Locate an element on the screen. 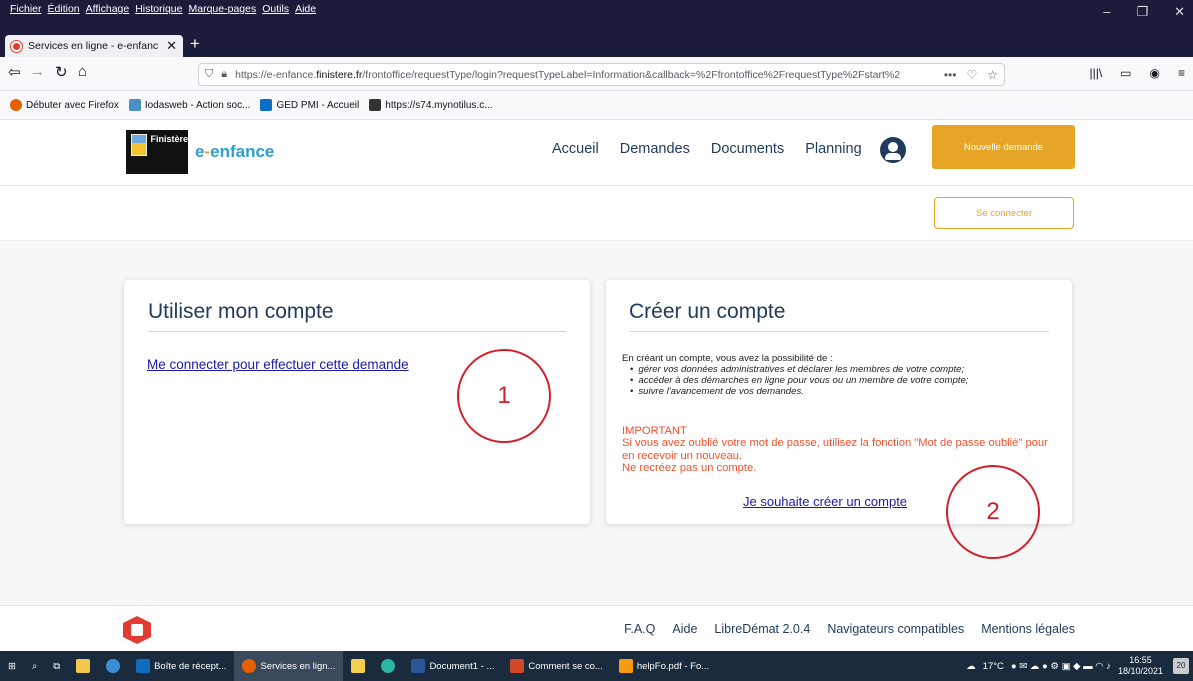 The image size is (1193, 681). nav-demandes: Demandes is located at coordinates (655, 149).